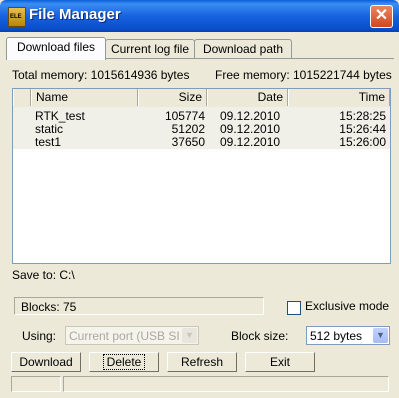 This screenshot has height=398, width=399. What do you see at coordinates (294, 308) in the screenshot?
I see `exclusive-mode-checkbox` at bounding box center [294, 308].